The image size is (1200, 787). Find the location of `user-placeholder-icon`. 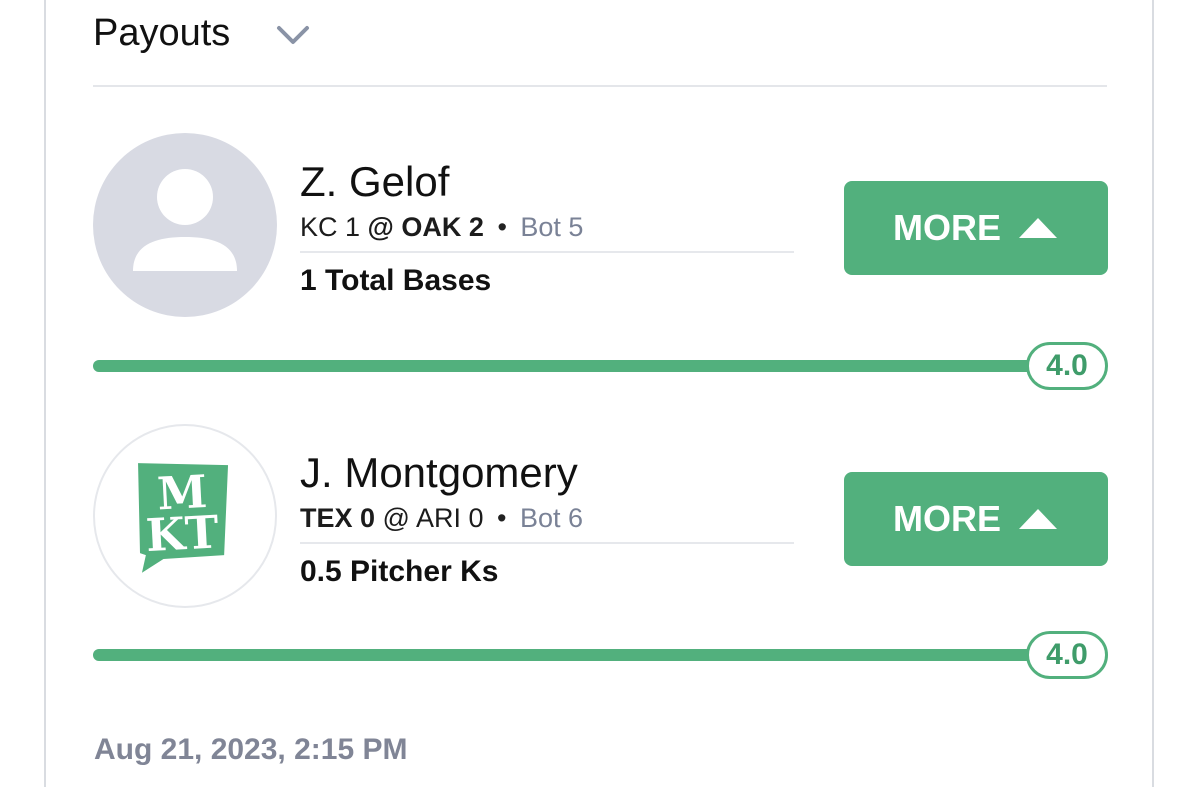

user-placeholder-icon is located at coordinates (185, 220).